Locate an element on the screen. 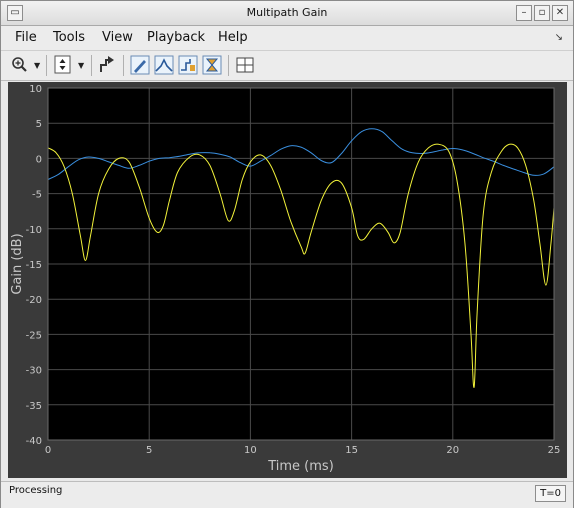 This screenshot has height=508, width=574. menu-file: File is located at coordinates (26, 38).